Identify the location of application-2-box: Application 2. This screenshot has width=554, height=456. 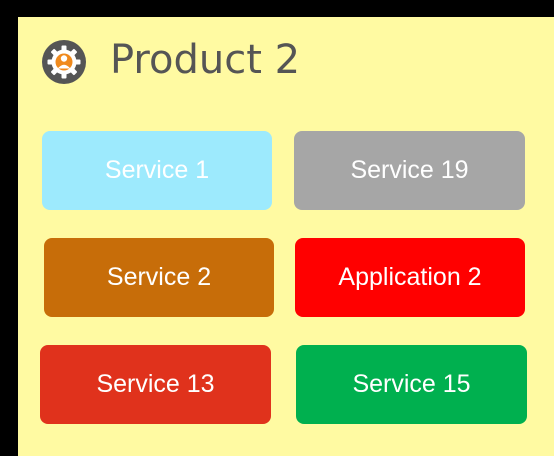
(410, 277).